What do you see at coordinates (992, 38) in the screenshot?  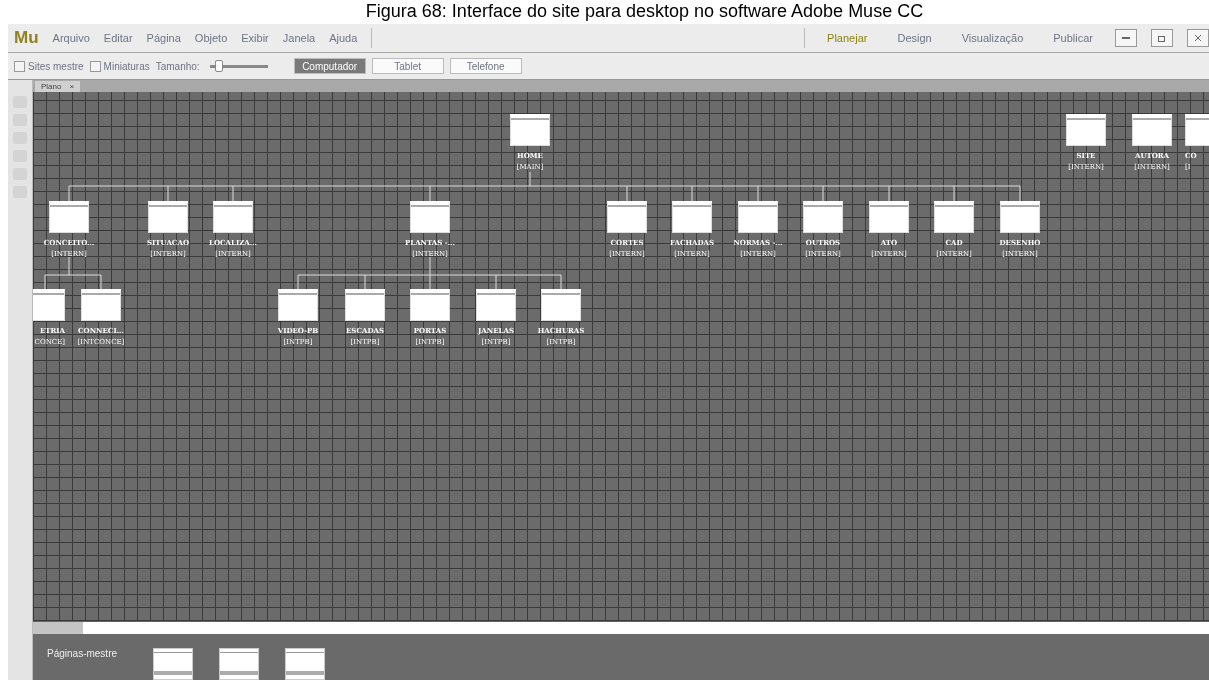 I see `mode-tab: Visualização` at bounding box center [992, 38].